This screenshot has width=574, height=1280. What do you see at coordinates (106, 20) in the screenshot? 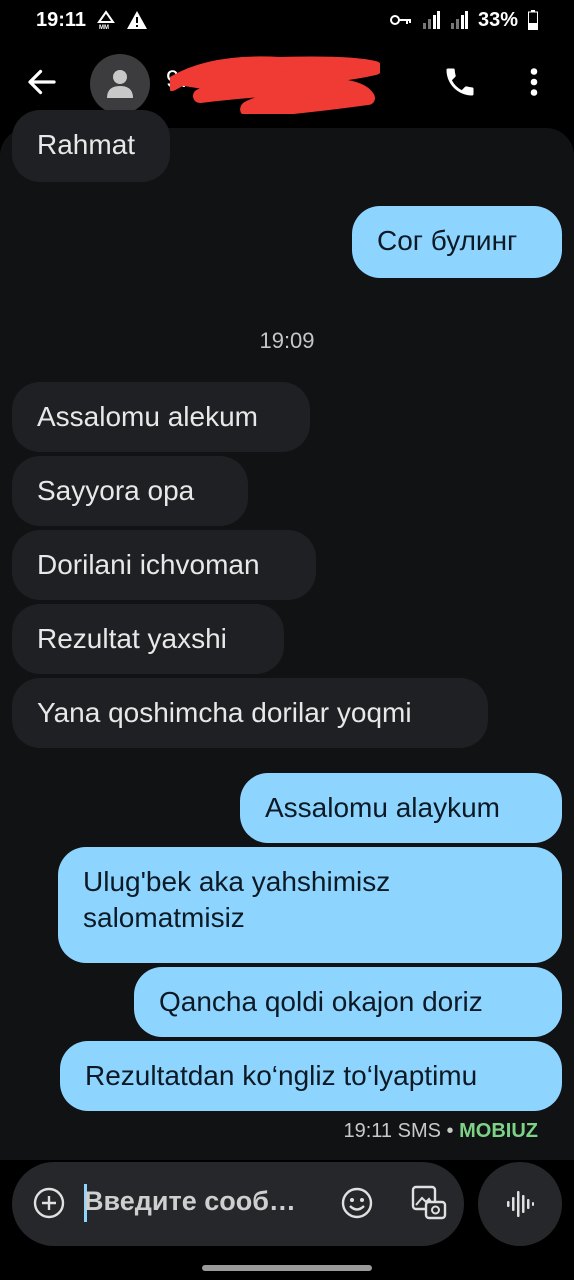
I see `mm-network-icon: MM` at bounding box center [106, 20].